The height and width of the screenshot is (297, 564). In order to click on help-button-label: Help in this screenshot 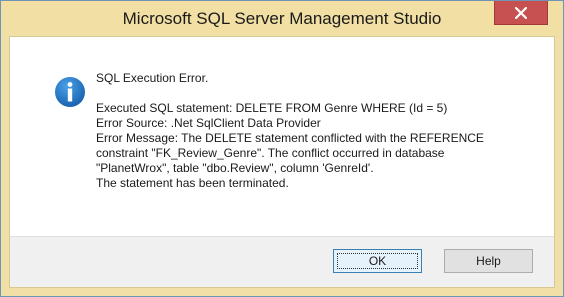, I will do `click(488, 261)`.